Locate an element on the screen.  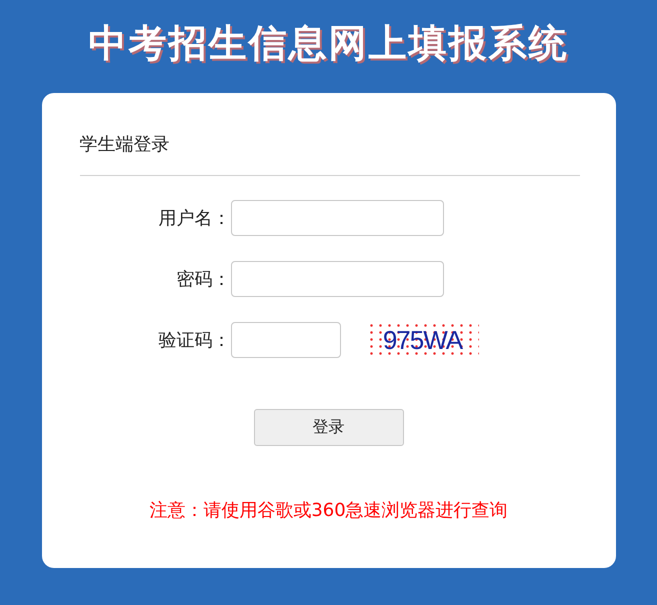
username-field is located at coordinates (337, 218).